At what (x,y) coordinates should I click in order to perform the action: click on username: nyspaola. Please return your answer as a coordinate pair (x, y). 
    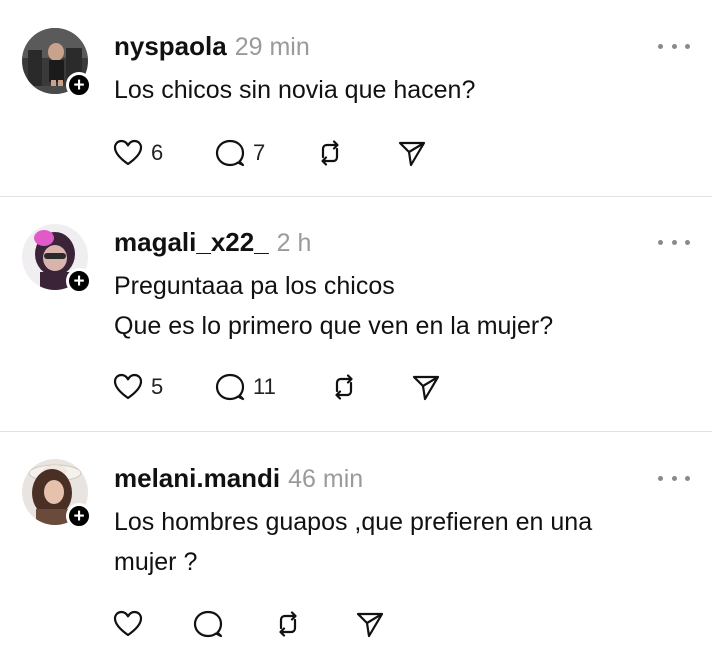
    Looking at the image, I should click on (170, 46).